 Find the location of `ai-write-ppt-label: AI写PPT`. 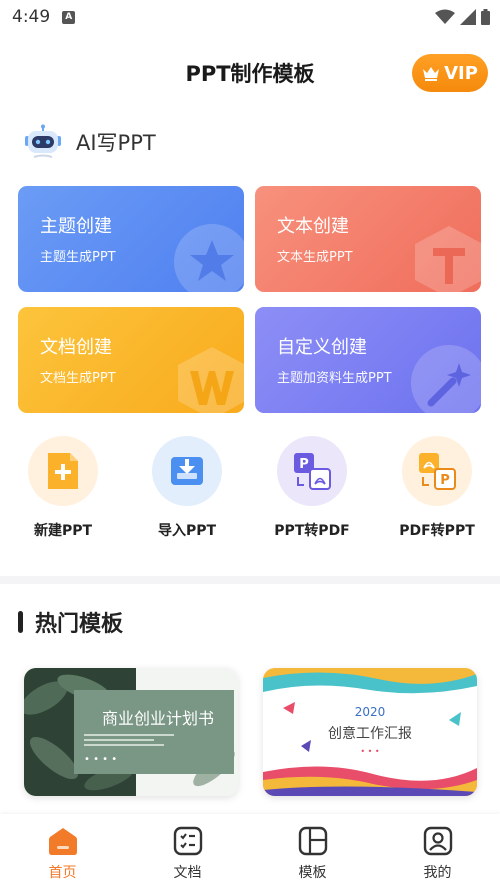

ai-write-ppt-label: AI写PPT is located at coordinates (116, 143).